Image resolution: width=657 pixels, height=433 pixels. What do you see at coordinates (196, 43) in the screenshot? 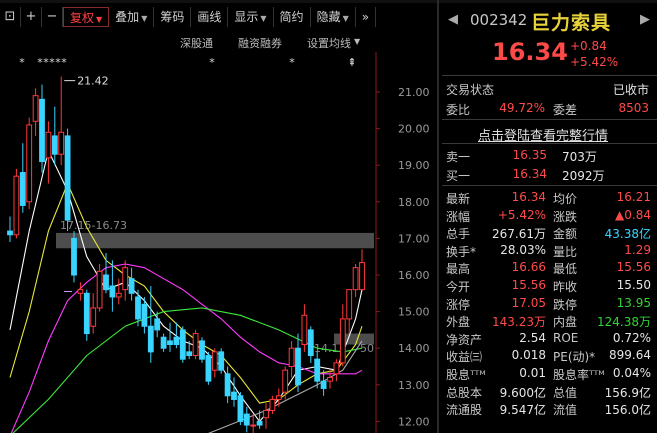
I see `tab-hk-connect: 深股通` at bounding box center [196, 43].